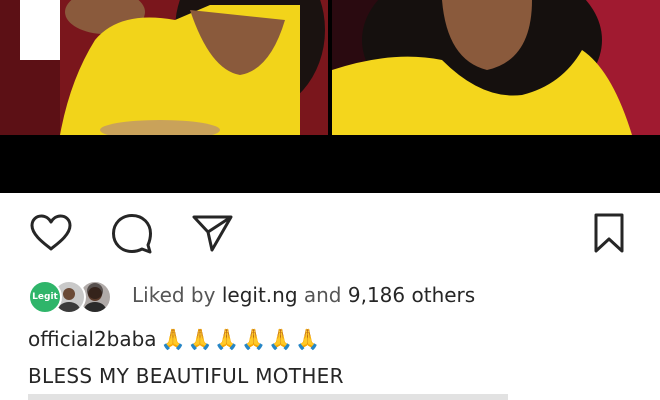  I want to click on share-button, so click(212, 233).